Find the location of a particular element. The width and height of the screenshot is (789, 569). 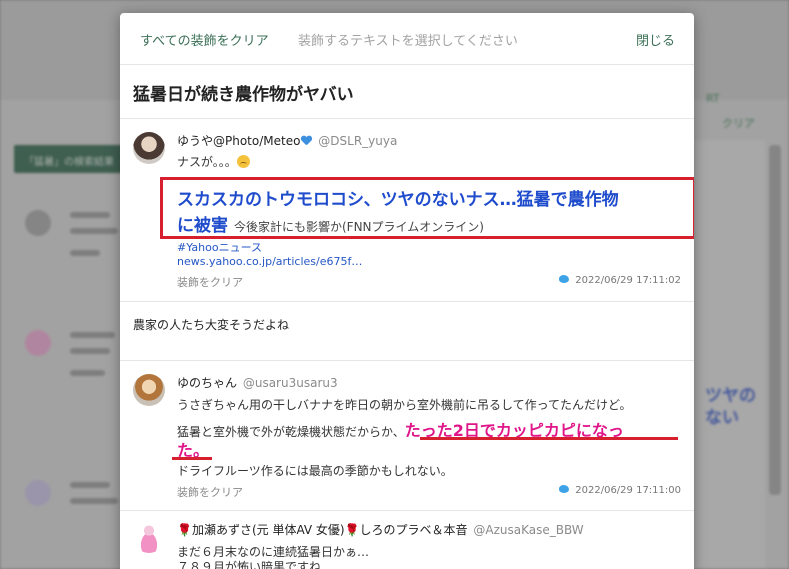

timestamp: 2022/06/29 17:11:00 is located at coordinates (620, 490).